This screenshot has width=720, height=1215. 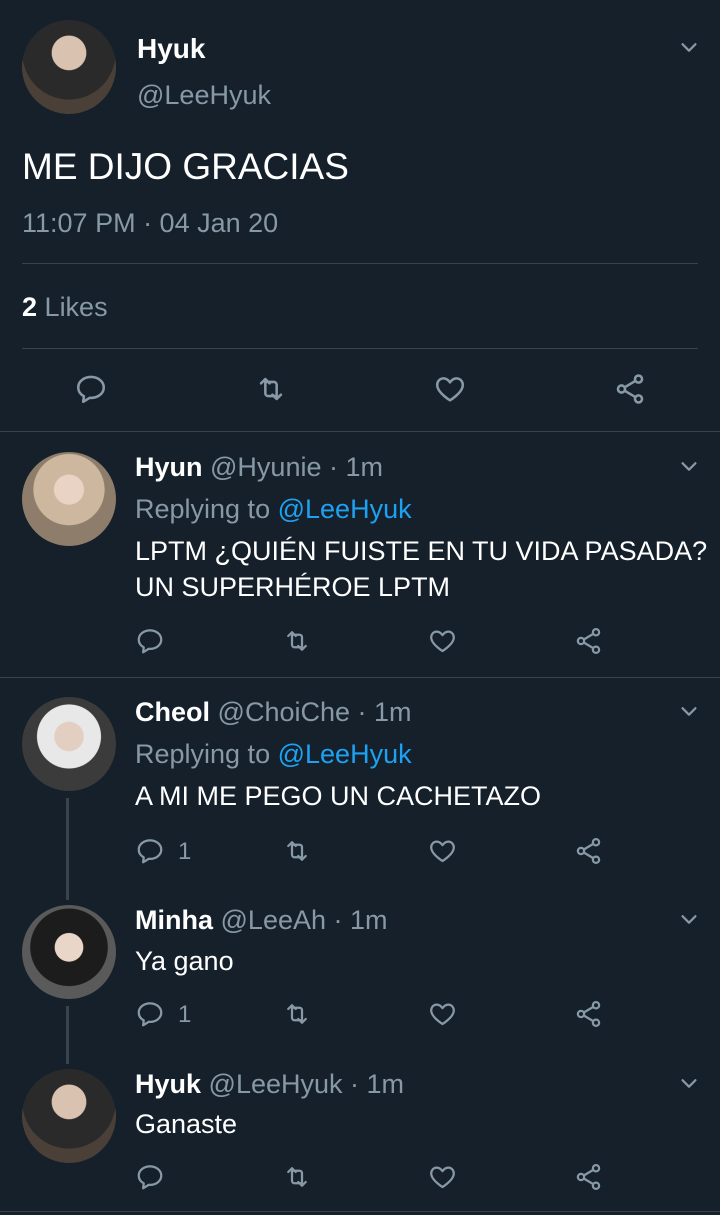 What do you see at coordinates (30, 307) in the screenshot?
I see `likes-count: 2` at bounding box center [30, 307].